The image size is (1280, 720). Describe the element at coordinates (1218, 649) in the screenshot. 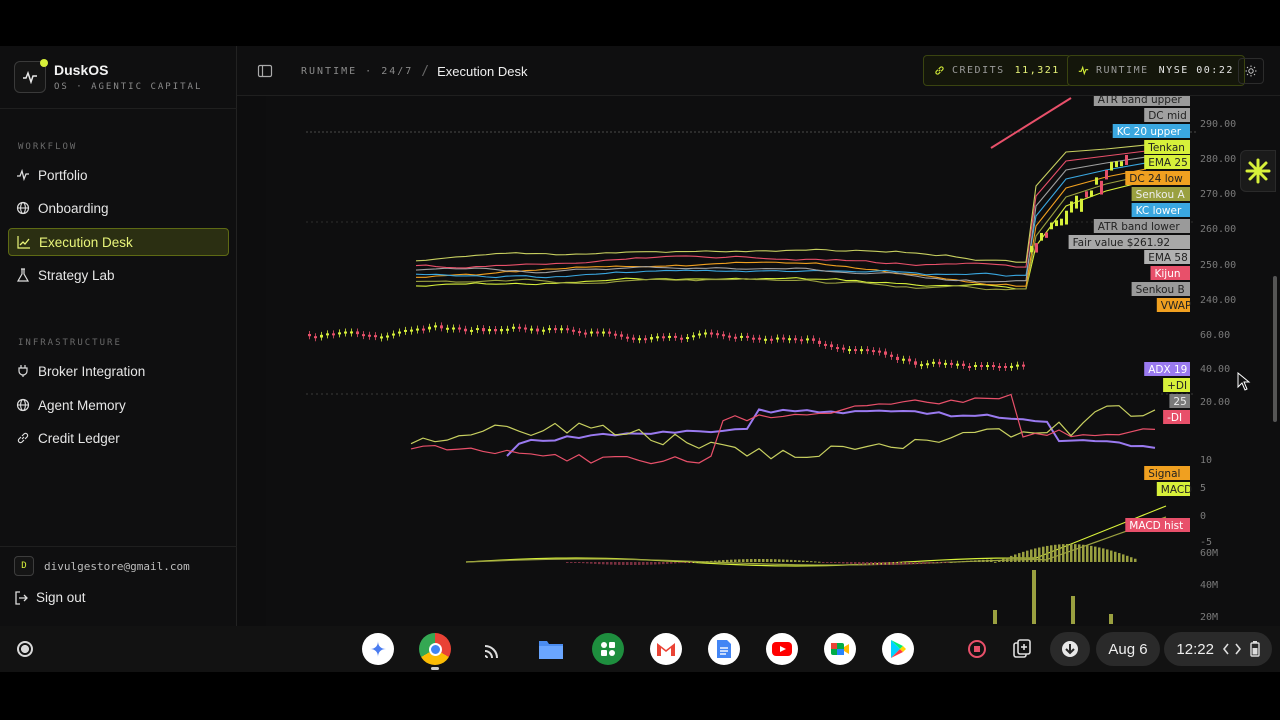

I see `status-tray: 12:22` at that location.